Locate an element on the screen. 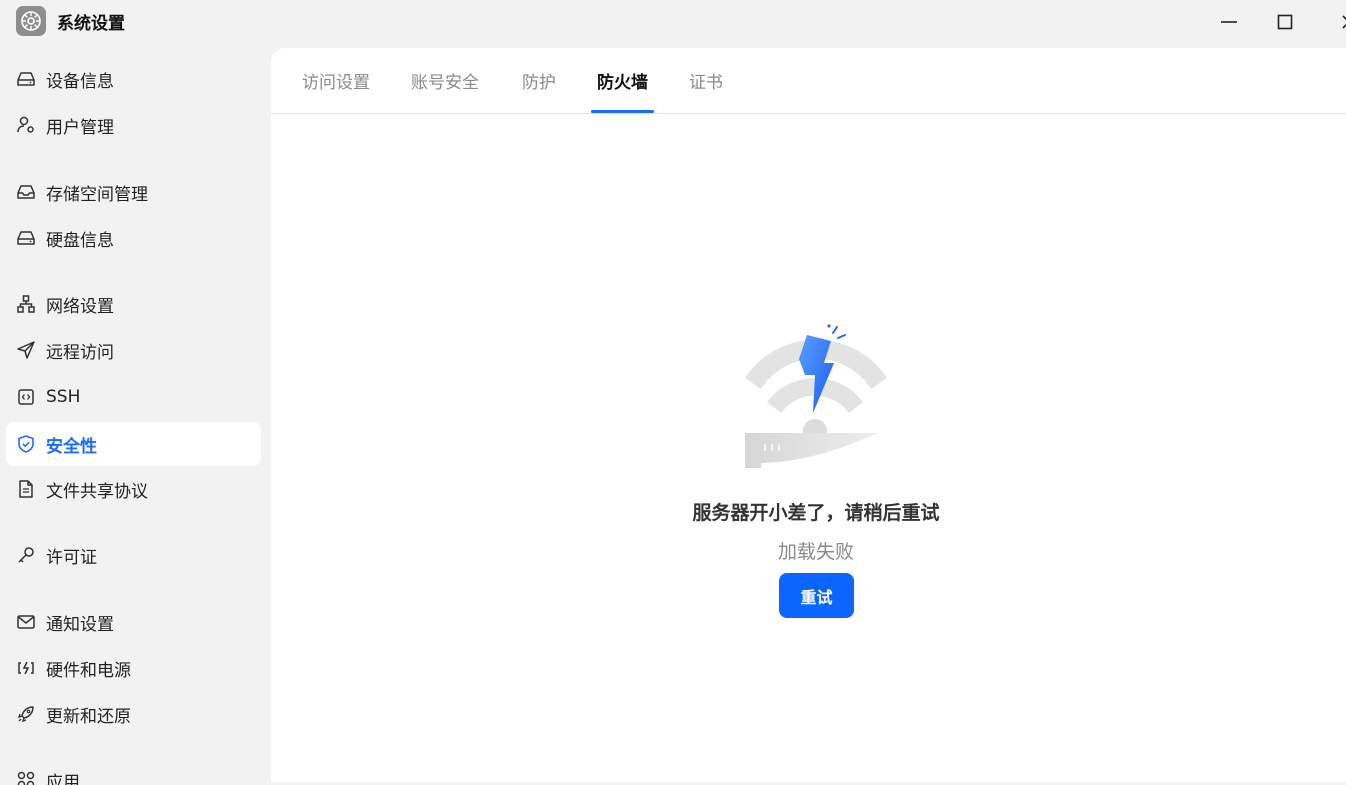 The height and width of the screenshot is (785, 1346). tab-account-security: 账号安全 is located at coordinates (445, 80).